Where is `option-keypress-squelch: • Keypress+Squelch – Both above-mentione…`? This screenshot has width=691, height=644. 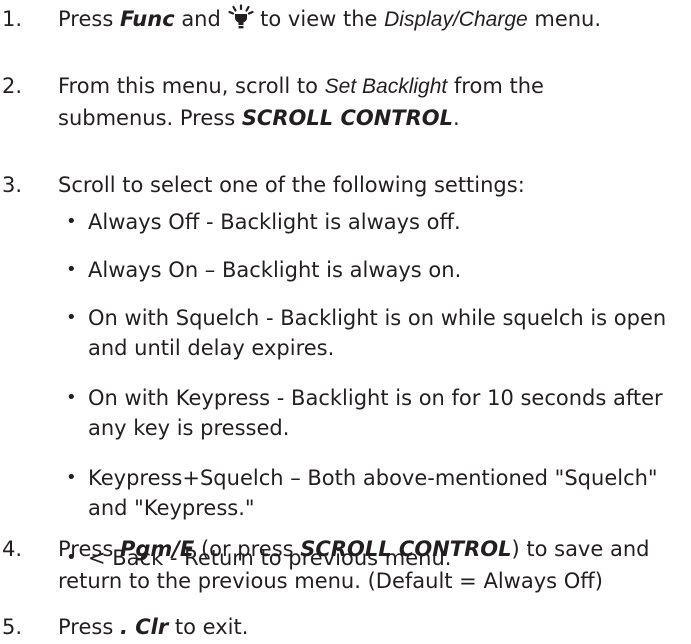
option-keypress-squelch: • Keypress+Squelch – Both above-mentione… is located at coordinates (377, 493).